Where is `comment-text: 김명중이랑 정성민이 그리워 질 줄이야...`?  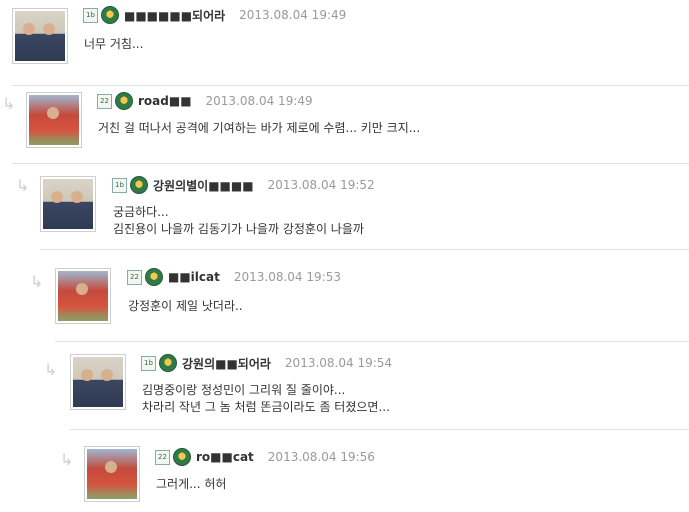
comment-text: 김명중이랑 정성민이 그리워 질 줄이야... is located at coordinates (244, 390).